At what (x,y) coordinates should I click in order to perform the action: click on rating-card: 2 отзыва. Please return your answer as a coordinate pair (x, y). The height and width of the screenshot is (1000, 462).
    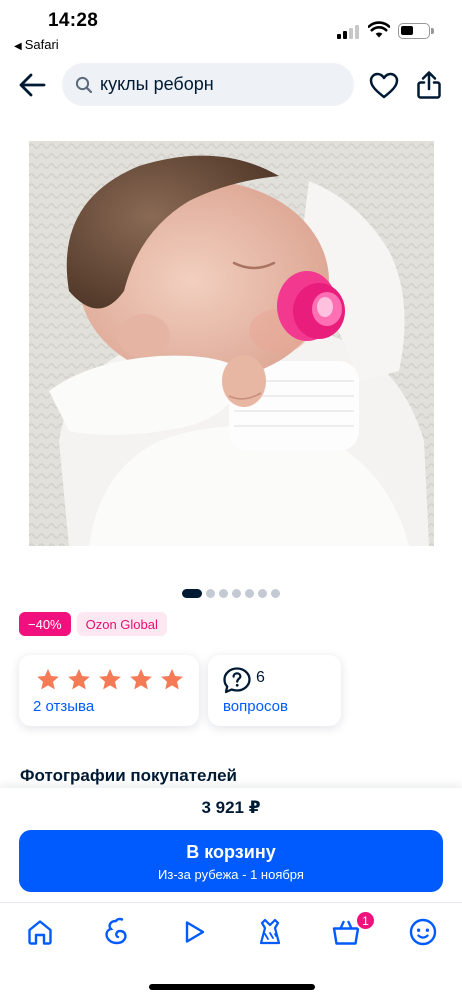
    Looking at the image, I should click on (109, 690).